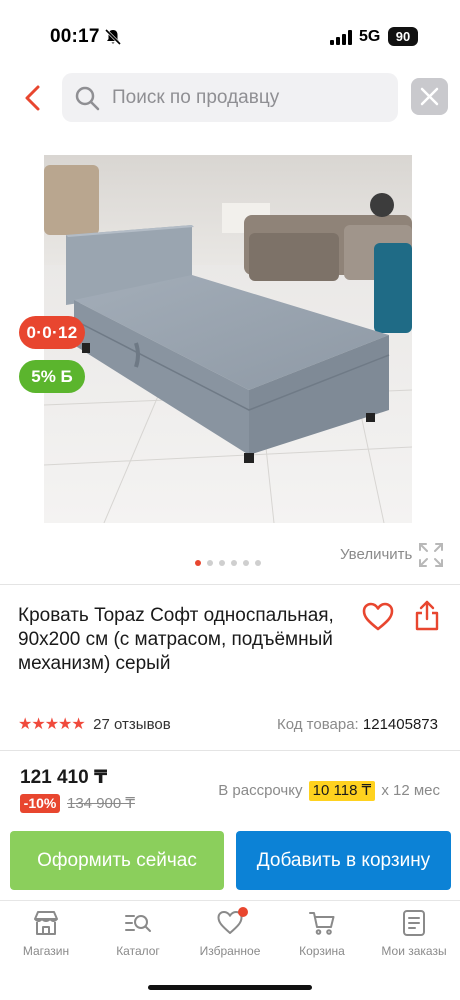 This screenshot has height=1000, width=460. Describe the element at coordinates (414, 923) in the screenshot. I see `orders-icon` at that location.